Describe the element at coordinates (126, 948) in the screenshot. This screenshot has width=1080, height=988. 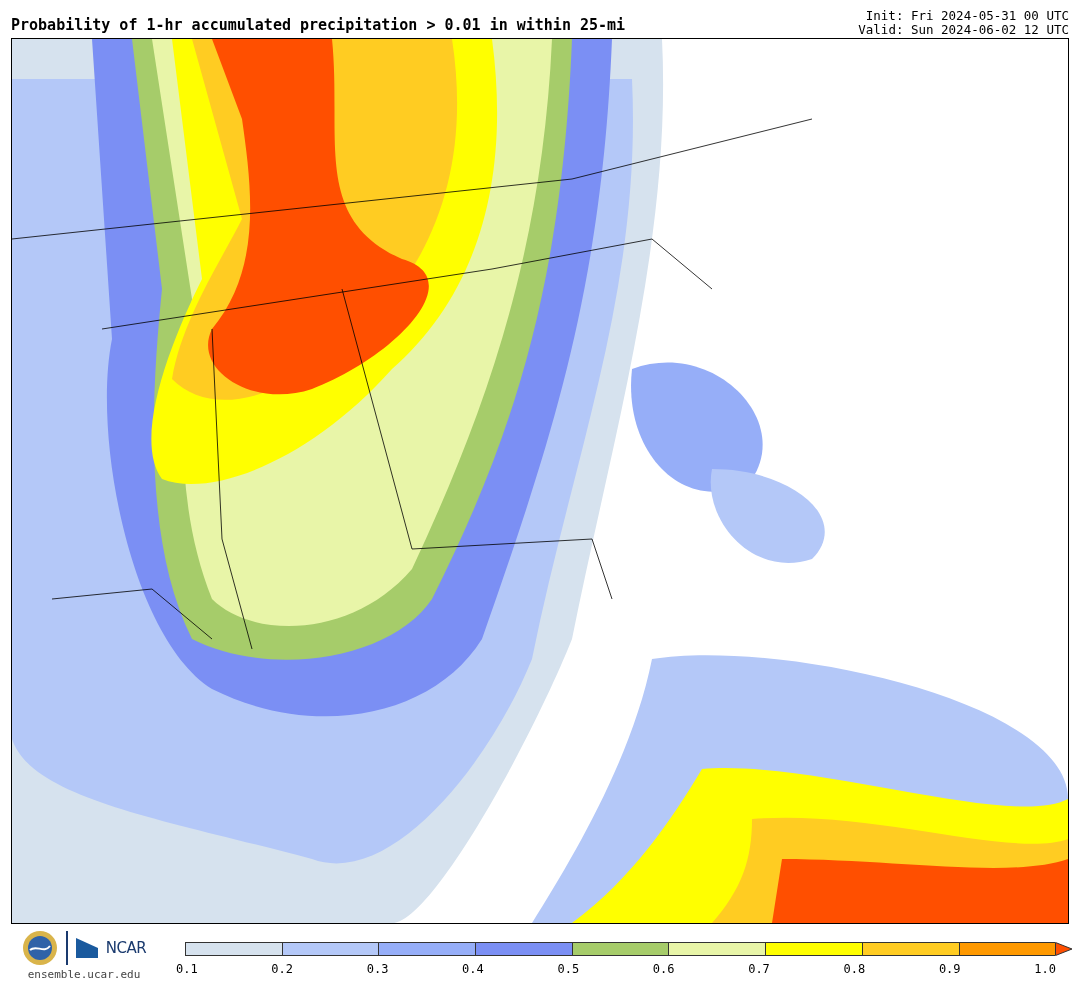
I see `logo-text: NCAR` at that location.